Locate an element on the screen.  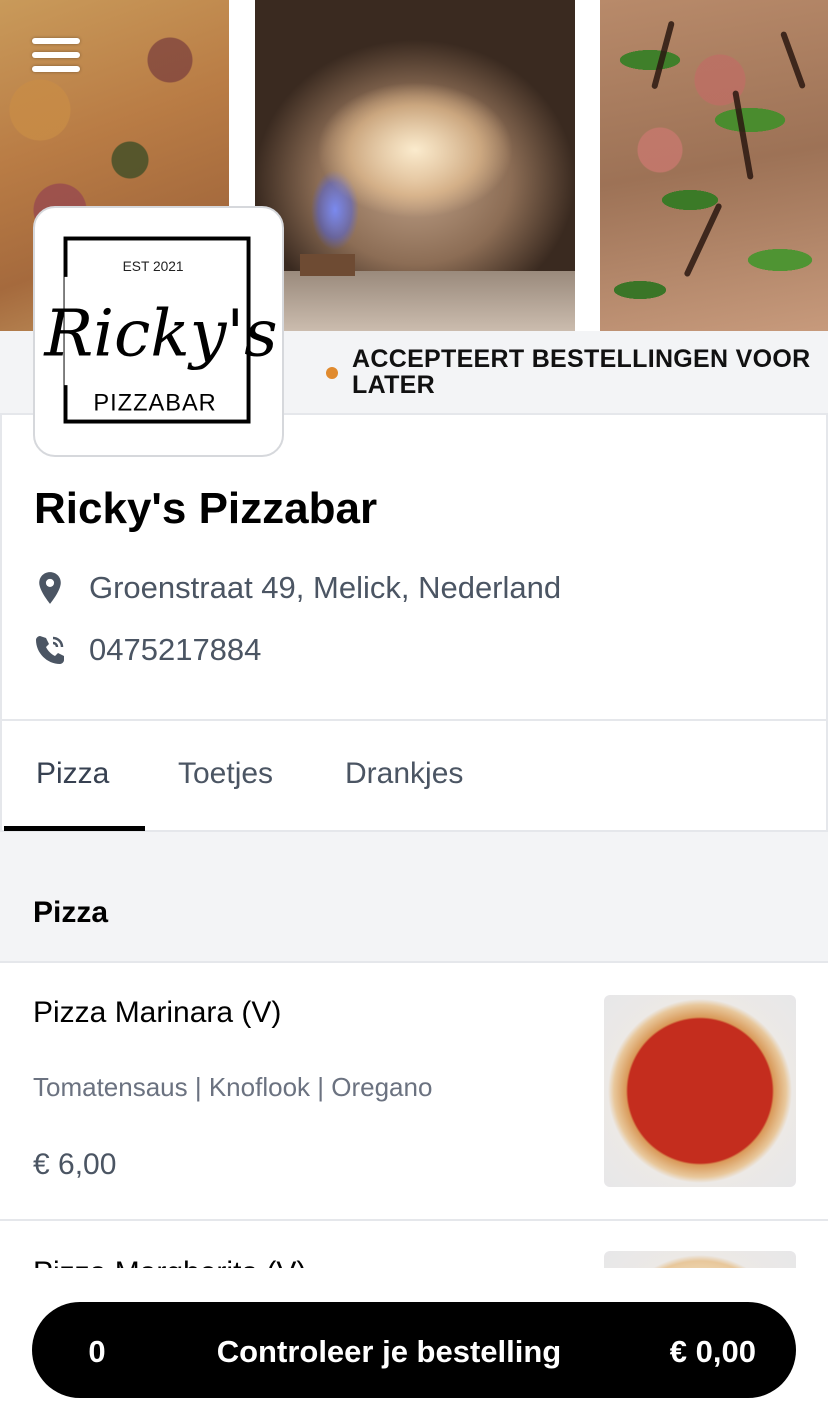
logo-est-text: EST 2021 is located at coordinates (153, 266).